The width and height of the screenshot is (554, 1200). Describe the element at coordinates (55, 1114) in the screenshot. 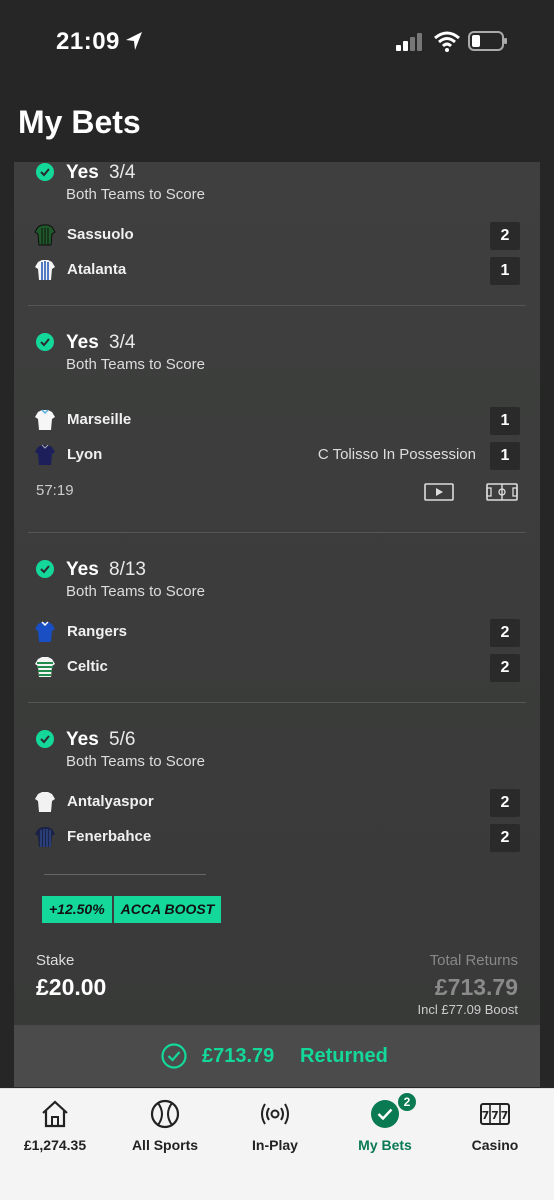

I see `home-icon` at that location.